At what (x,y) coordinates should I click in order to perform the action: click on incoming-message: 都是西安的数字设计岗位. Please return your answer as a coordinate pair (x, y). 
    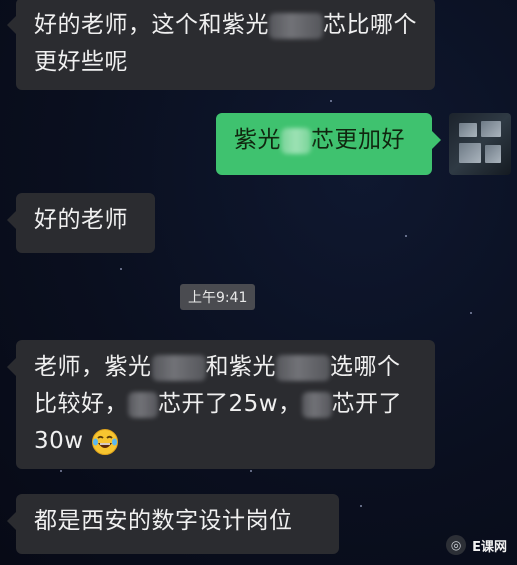
    Looking at the image, I should click on (173, 524).